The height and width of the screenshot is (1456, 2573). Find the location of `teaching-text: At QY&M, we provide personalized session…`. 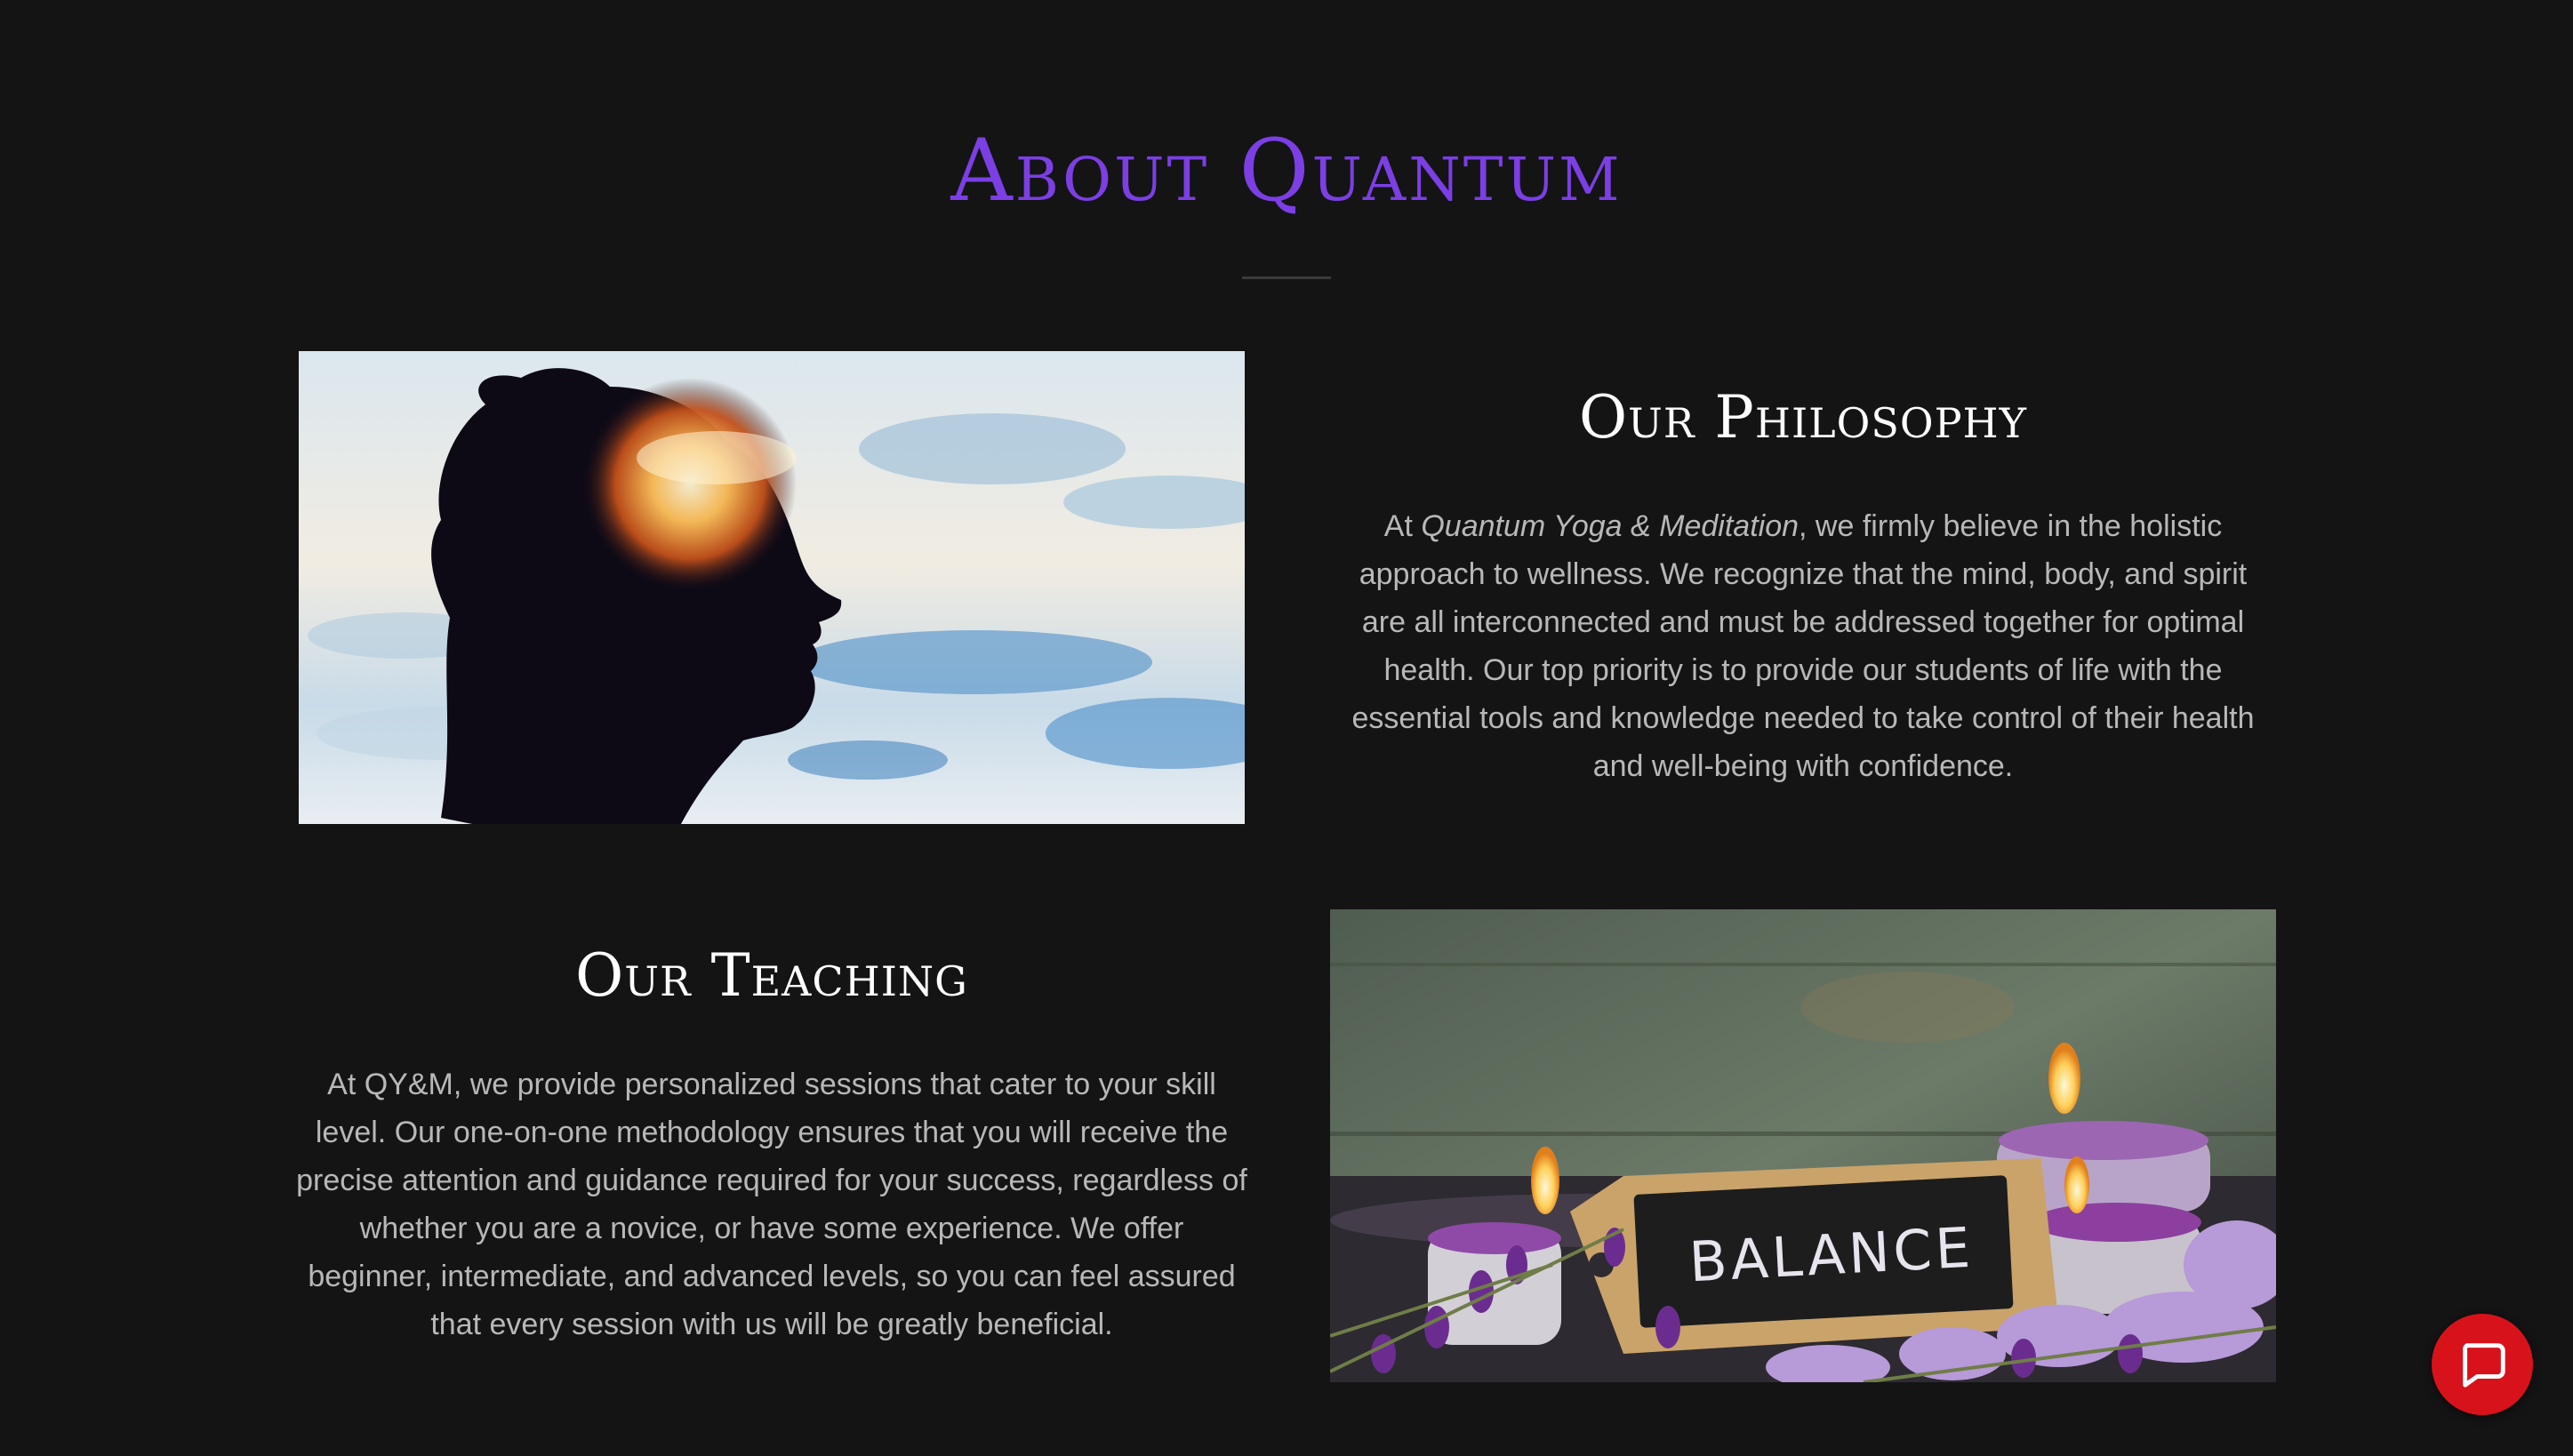

teaching-text: At QY&M, we provide personalized session… is located at coordinates (771, 1204).